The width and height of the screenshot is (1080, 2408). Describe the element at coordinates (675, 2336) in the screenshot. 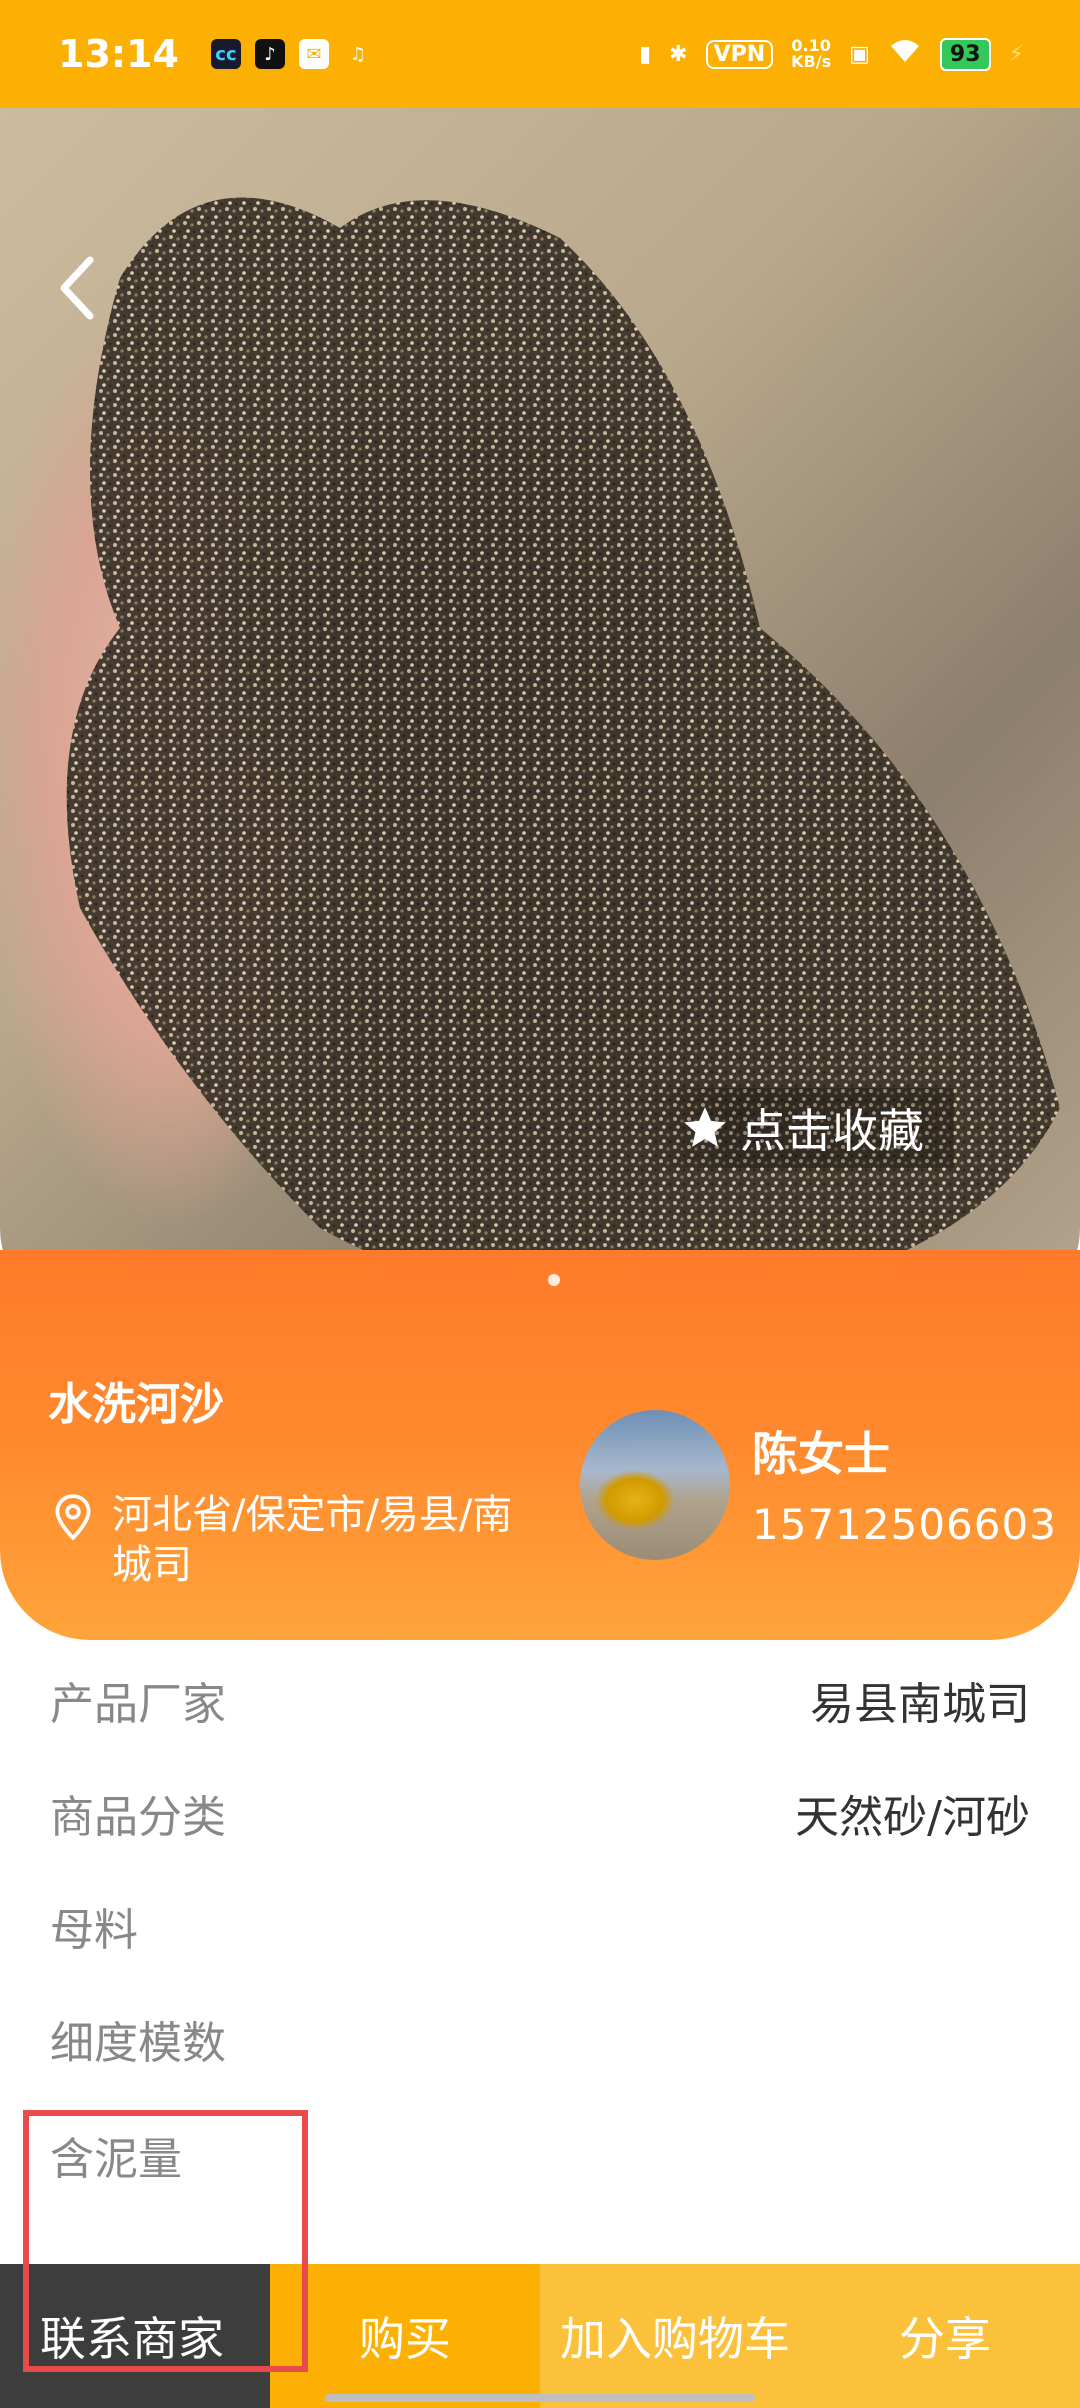

I see `add-to-cart-button: 加入购物车` at that location.